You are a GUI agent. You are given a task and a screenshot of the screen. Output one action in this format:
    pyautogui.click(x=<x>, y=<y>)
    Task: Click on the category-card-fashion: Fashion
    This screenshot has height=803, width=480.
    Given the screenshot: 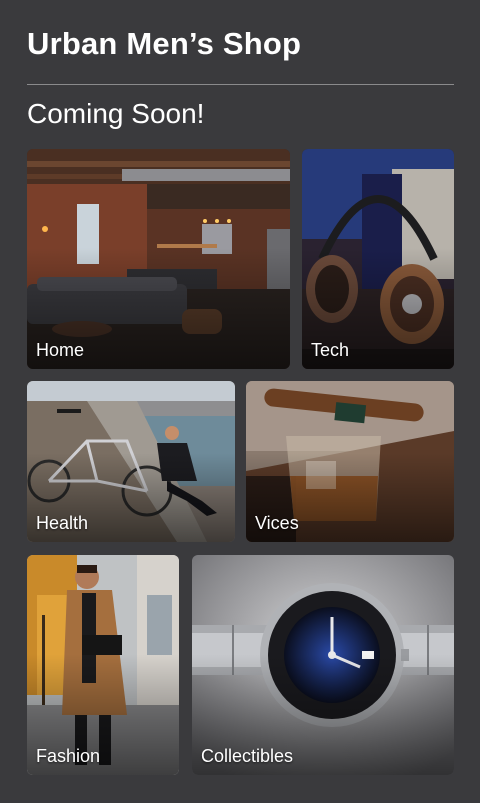 What is the action you would take?
    pyautogui.click(x=103, y=665)
    